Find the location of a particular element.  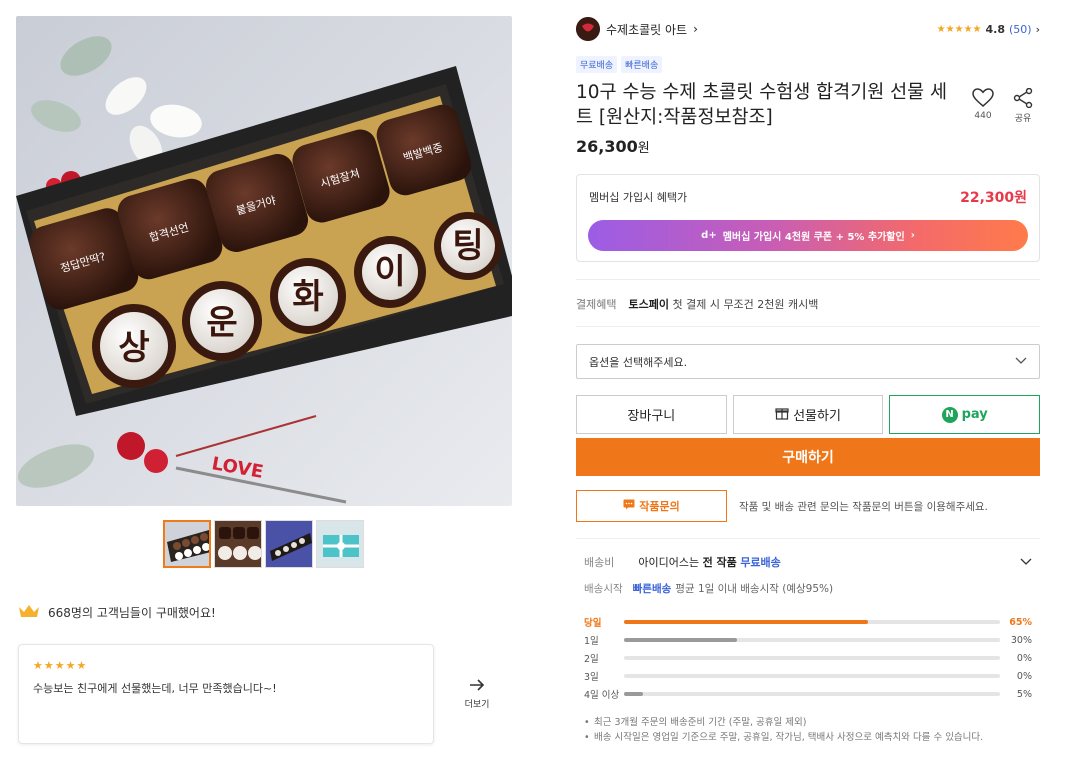

shop-name: 수제초콜릿 아트 is located at coordinates (647, 29).